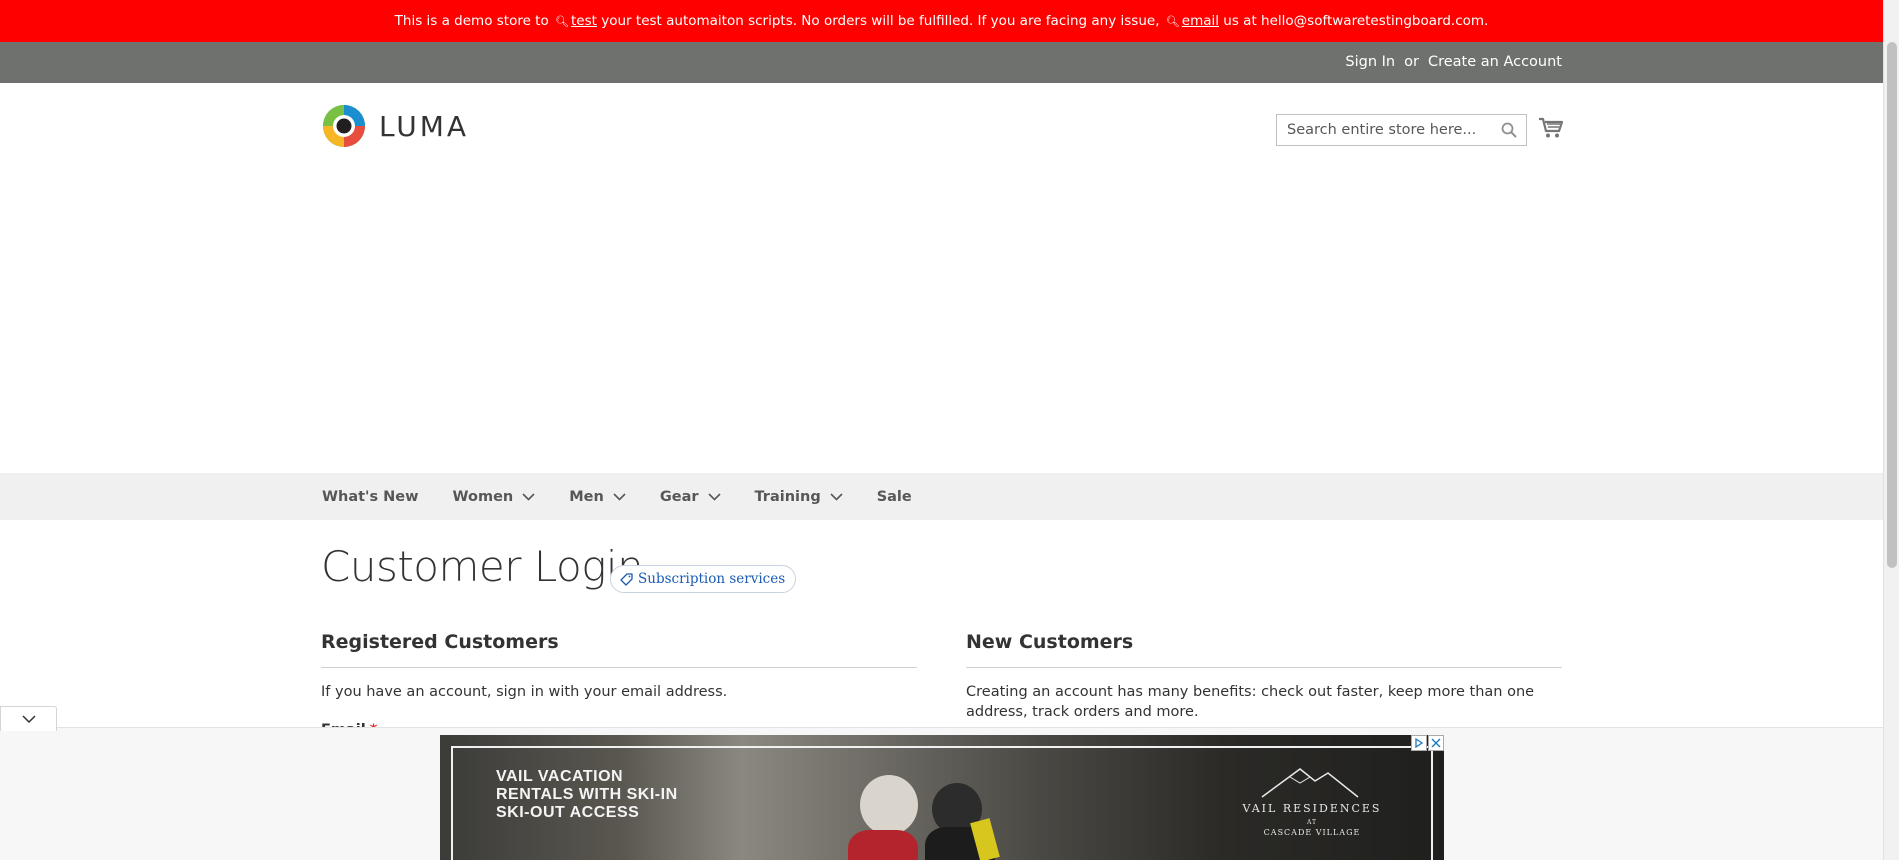 This screenshot has height=860, width=1899. What do you see at coordinates (1200, 21) in the screenshot?
I see `banner-email-link: email` at bounding box center [1200, 21].